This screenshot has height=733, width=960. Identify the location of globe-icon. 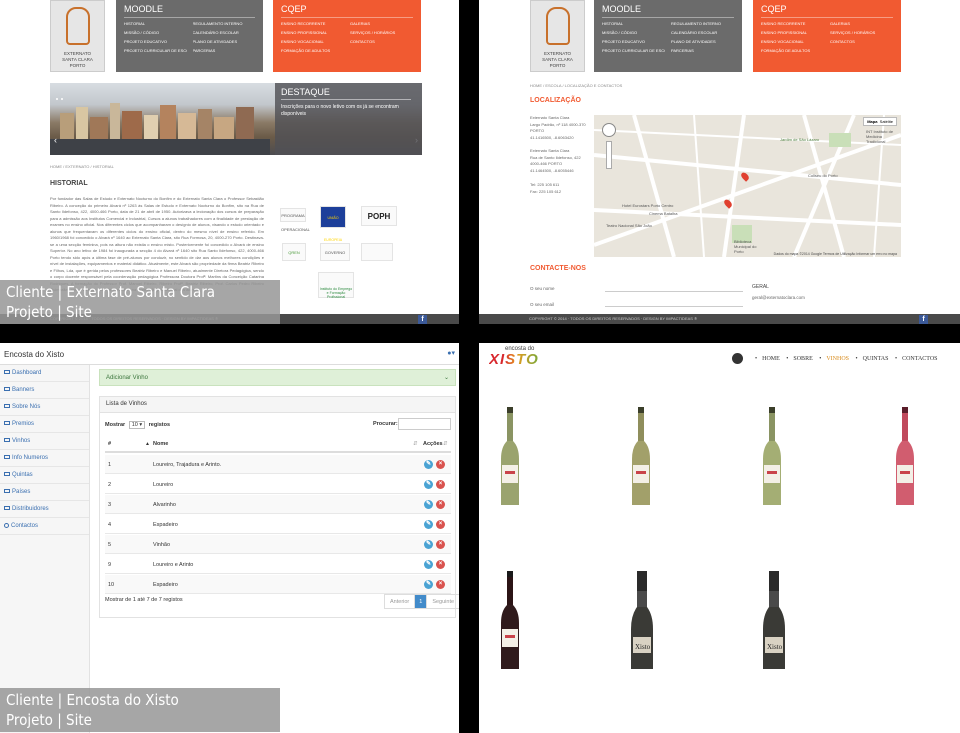
(737, 358).